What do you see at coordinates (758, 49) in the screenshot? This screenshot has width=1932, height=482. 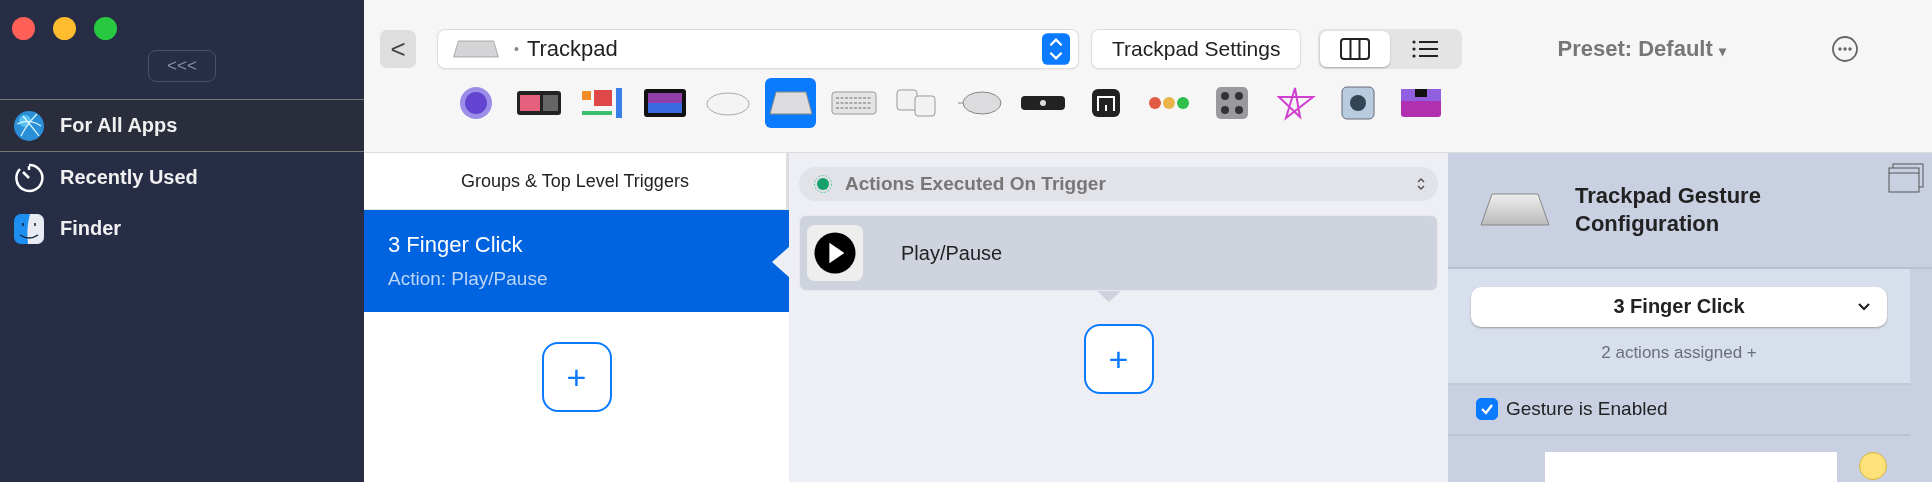 I see `device-popup: • Trackpad` at bounding box center [758, 49].